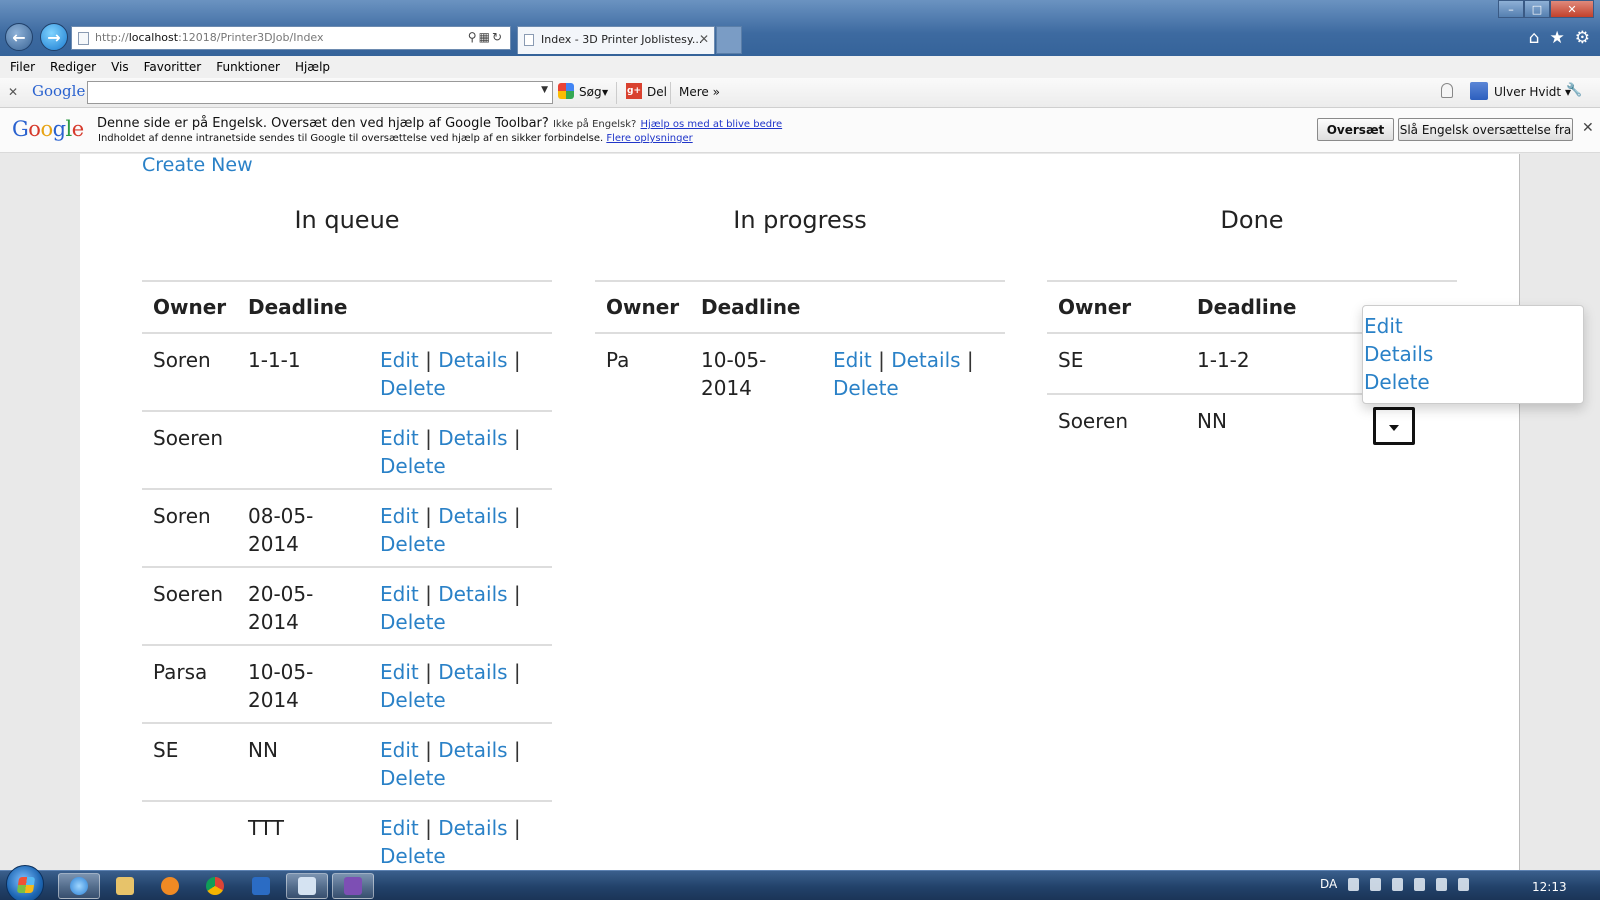 The width and height of the screenshot is (1600, 900). I want to click on taskbar-media-player, so click(170, 886).